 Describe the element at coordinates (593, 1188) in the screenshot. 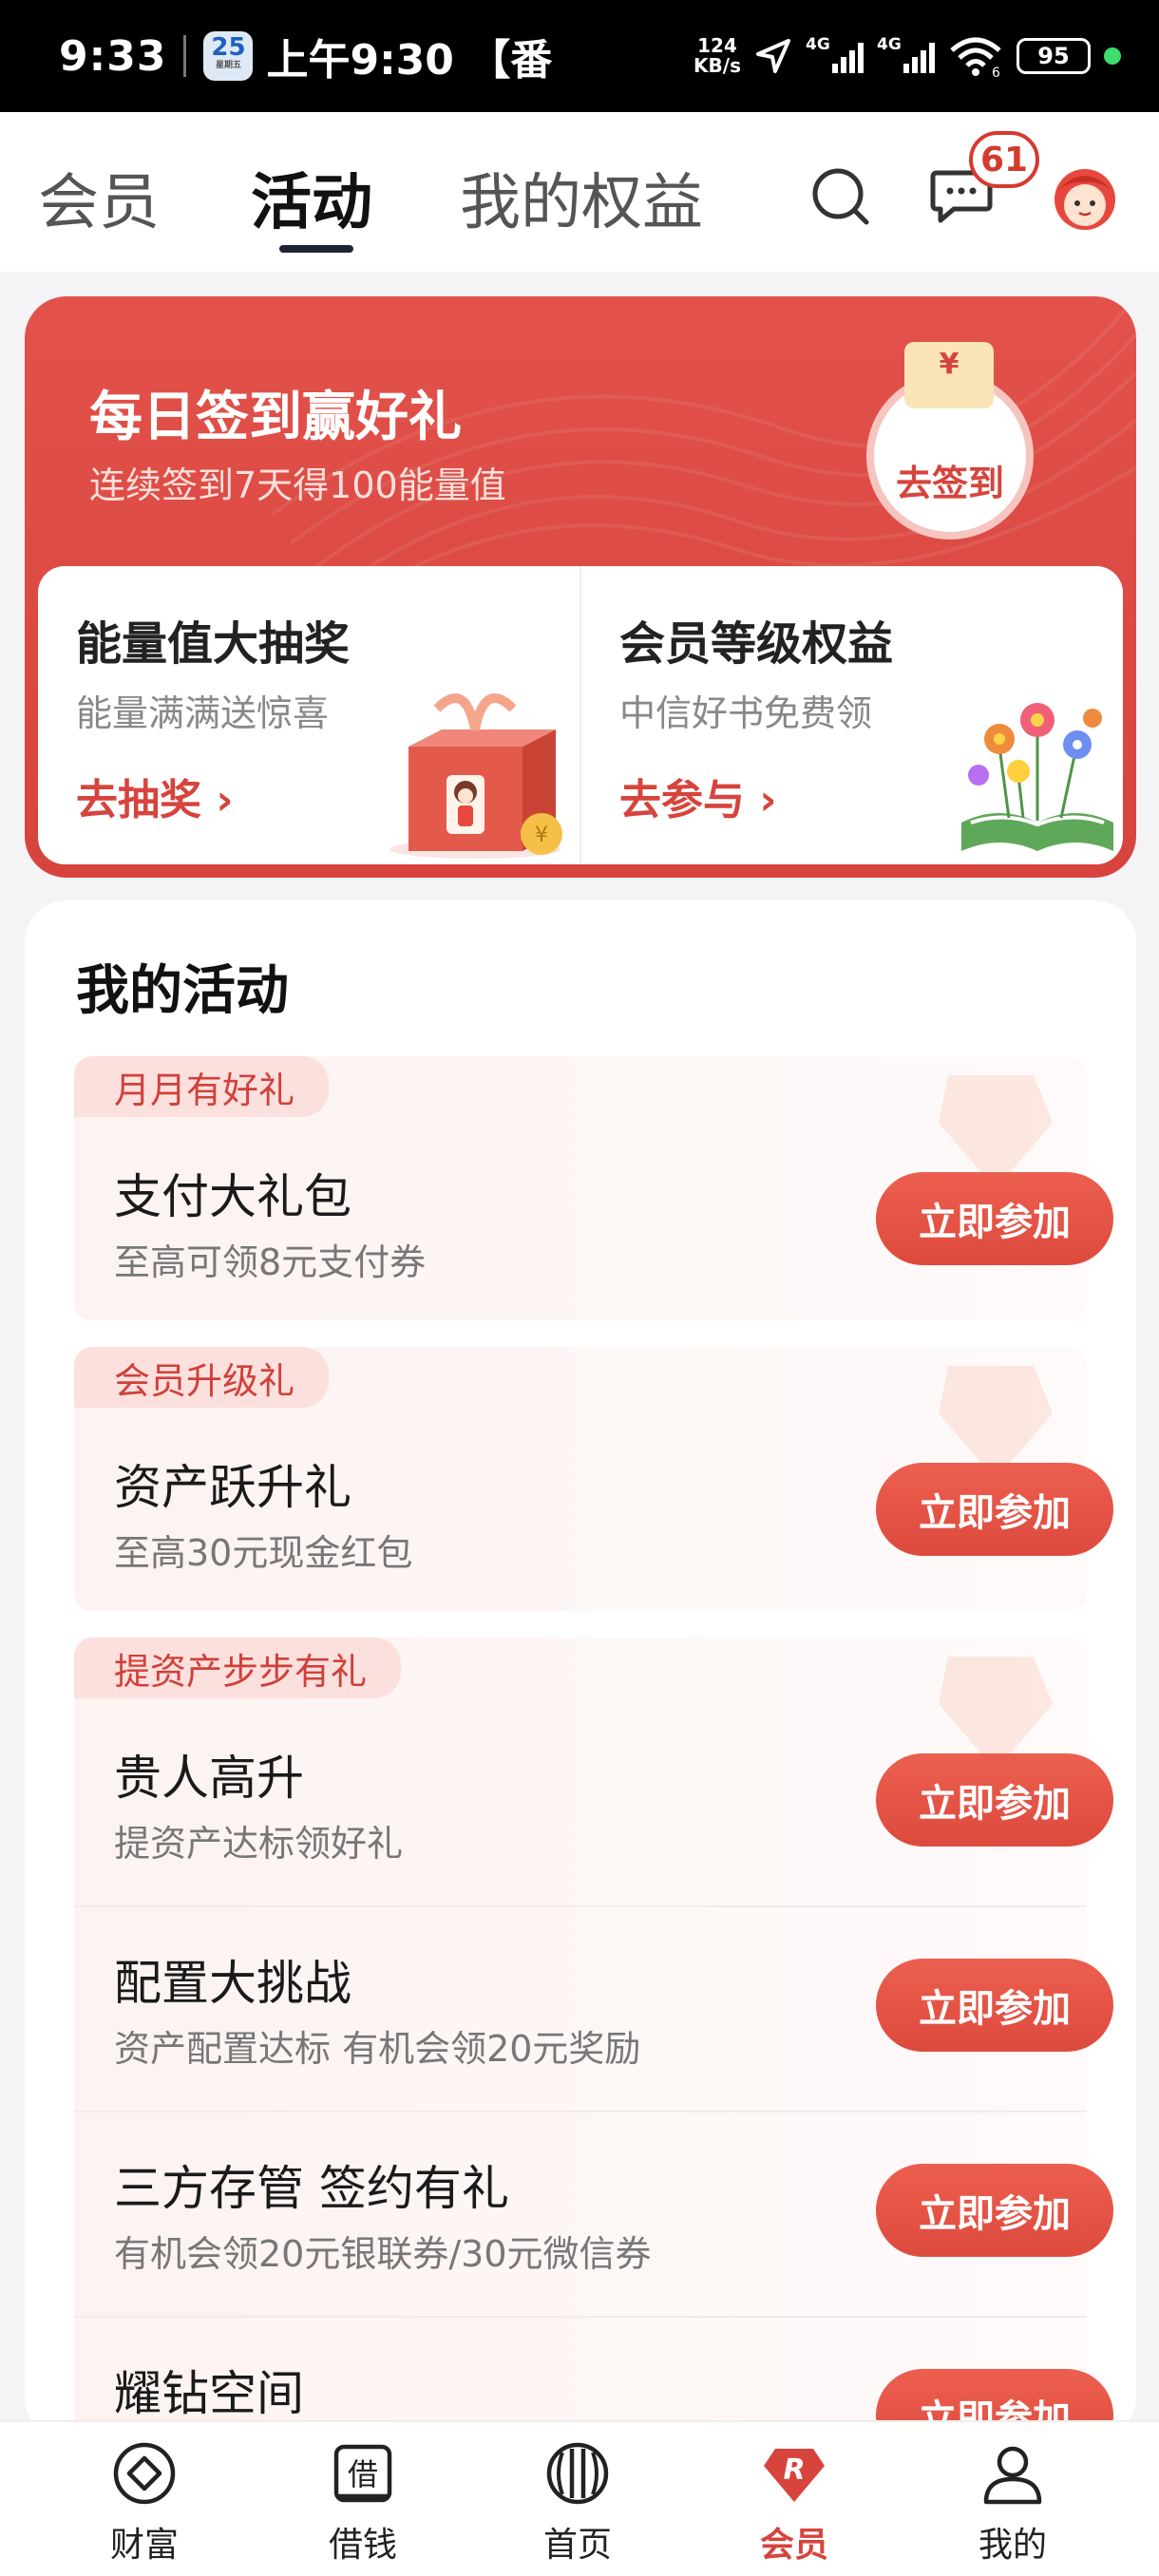

I see `activity-item: 月月有好礼 支付大礼包 至高可领8元支付券 立即参加` at that location.